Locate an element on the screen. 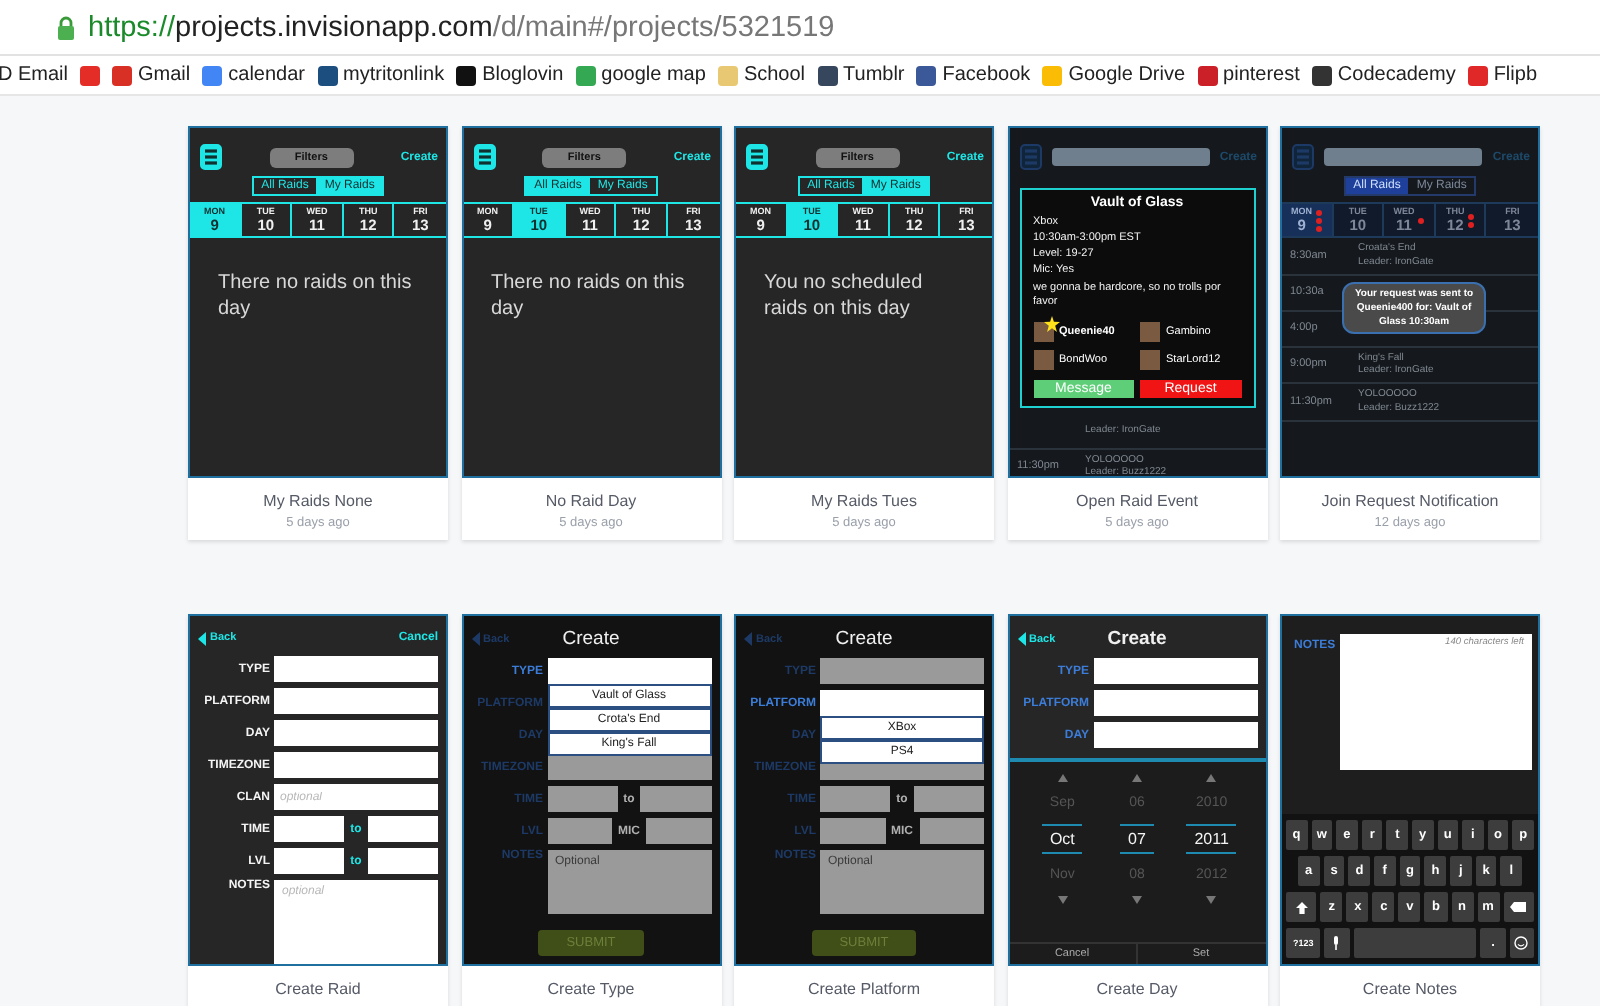 This screenshot has width=1600, height=1006. backspace-key is located at coordinates (1518, 907).